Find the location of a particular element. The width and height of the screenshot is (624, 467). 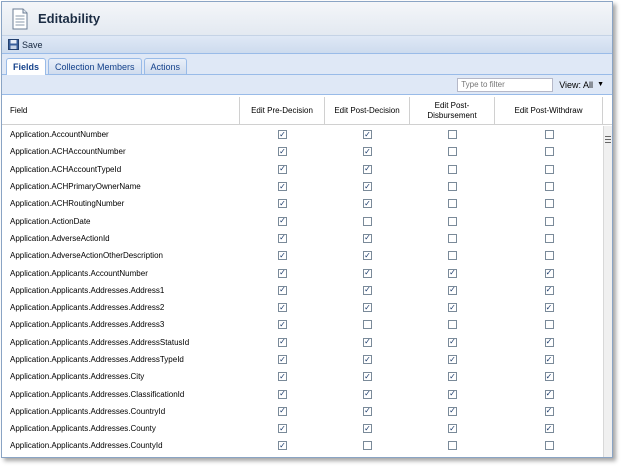

column-header-edit-pre-decision: Edit Pre-Decision is located at coordinates (282, 110).